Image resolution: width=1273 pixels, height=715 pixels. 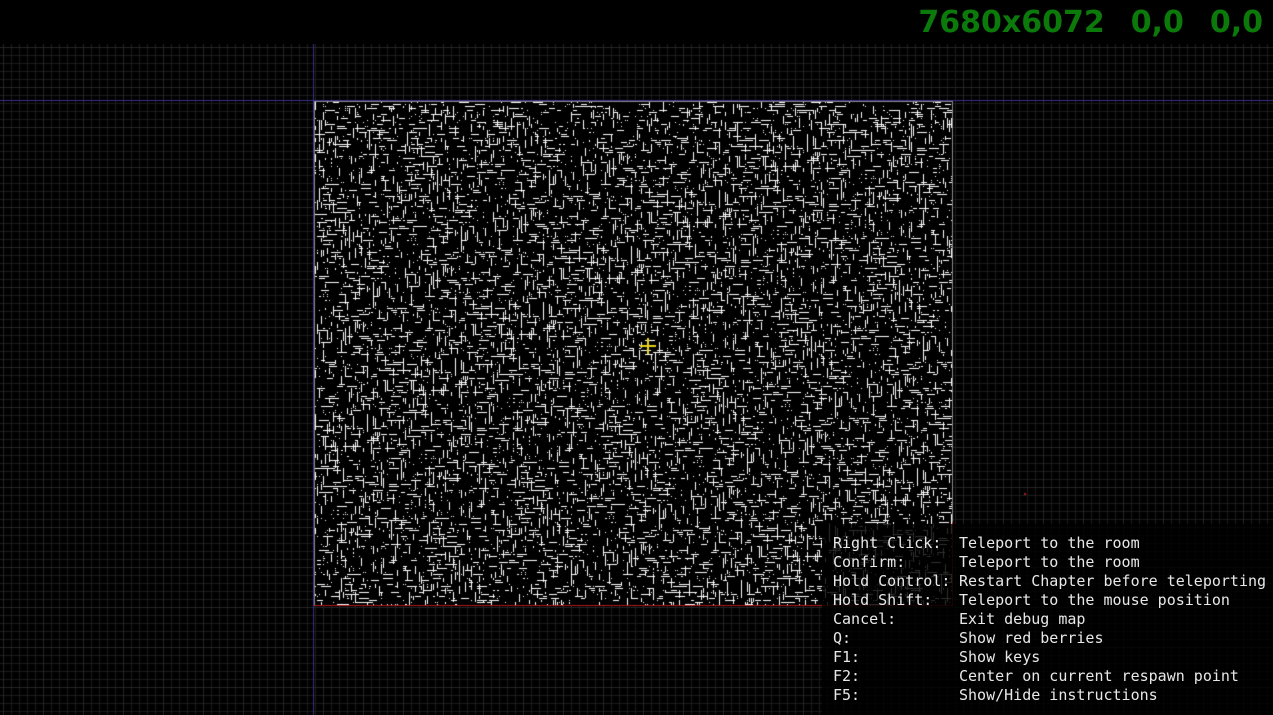 I want to click on instruction-key: Hold Shift:, so click(x=883, y=600).